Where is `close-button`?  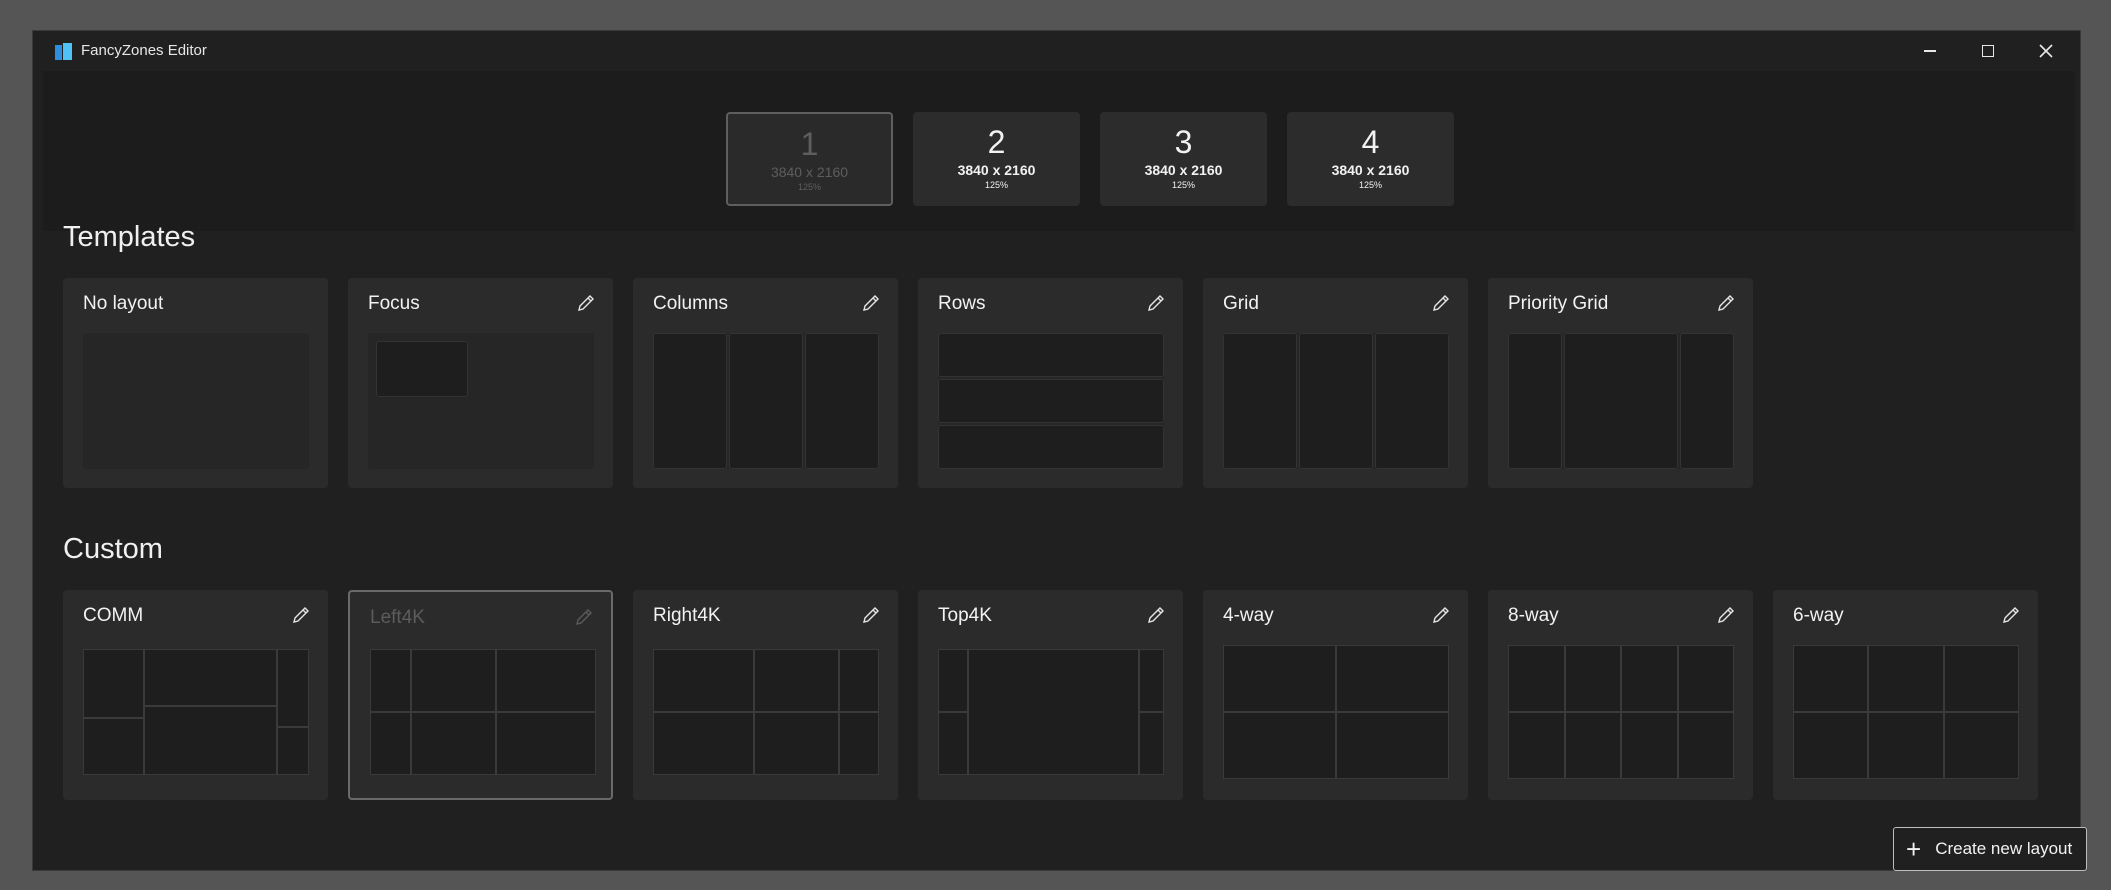
close-button is located at coordinates (2046, 51).